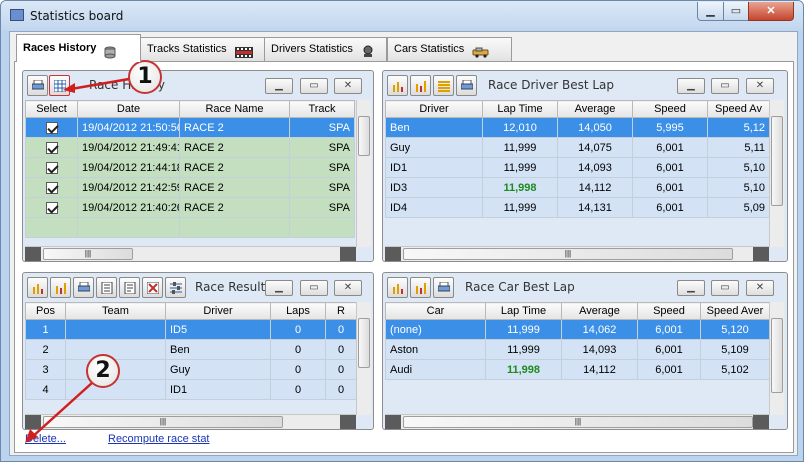 The height and width of the screenshot is (462, 804). What do you see at coordinates (191, 389) in the screenshot?
I see `table-row: 4 ID1 0 0` at bounding box center [191, 389].